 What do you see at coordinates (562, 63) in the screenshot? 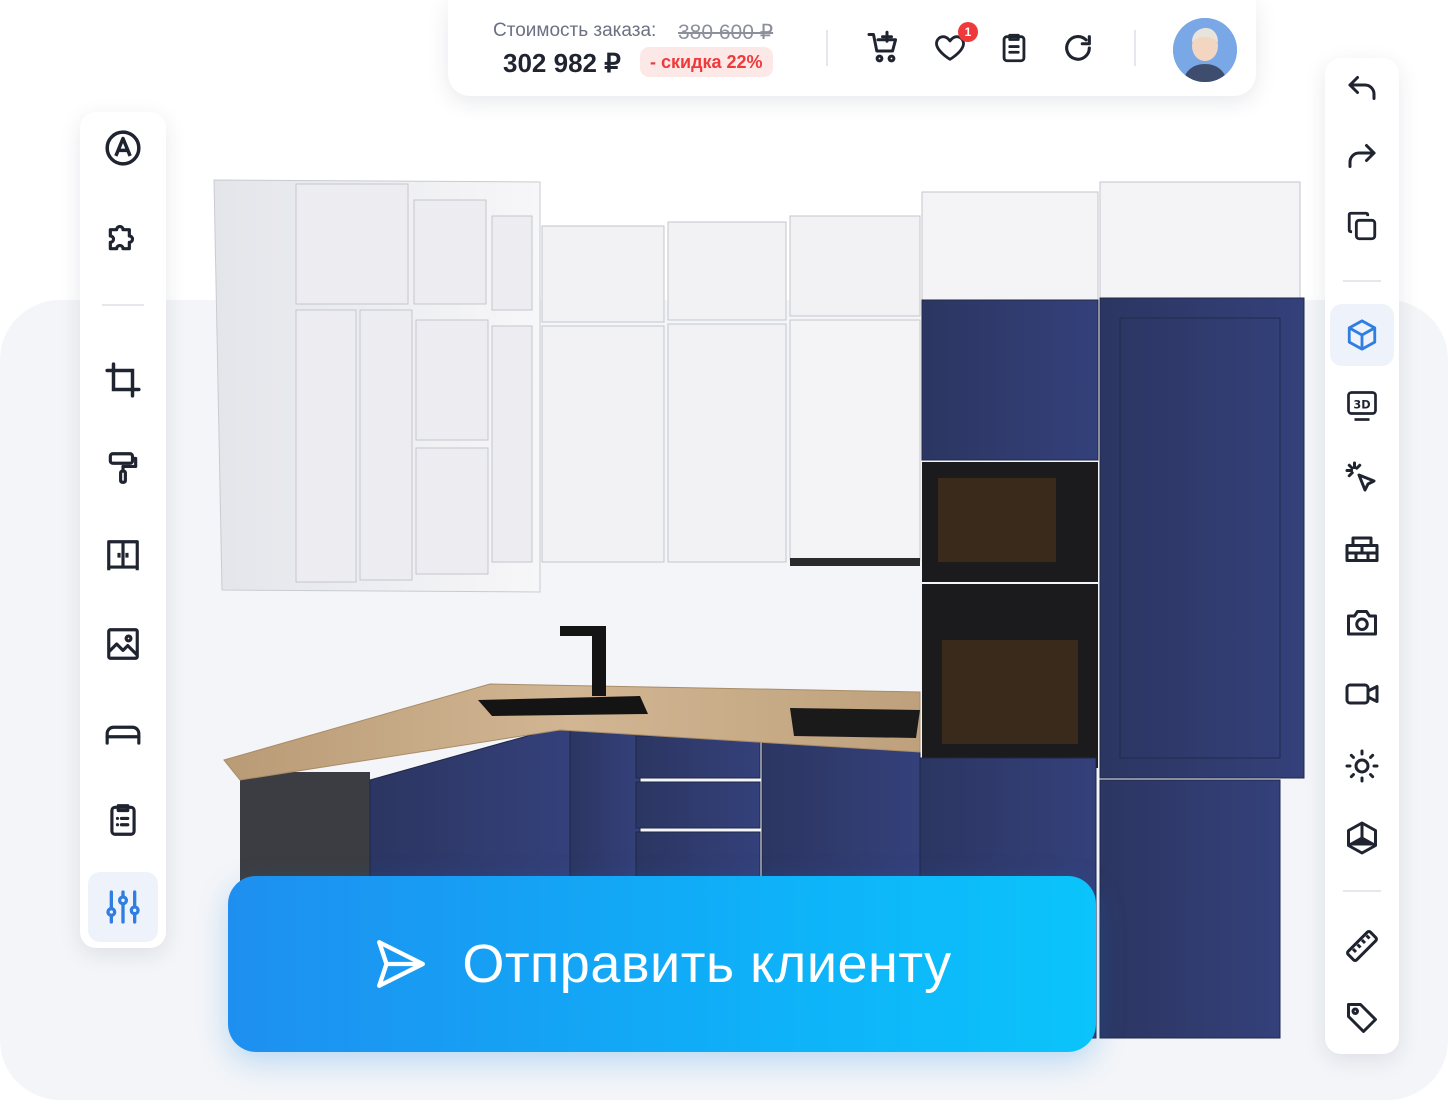
I see `new-price: 302 982 ₽` at bounding box center [562, 63].